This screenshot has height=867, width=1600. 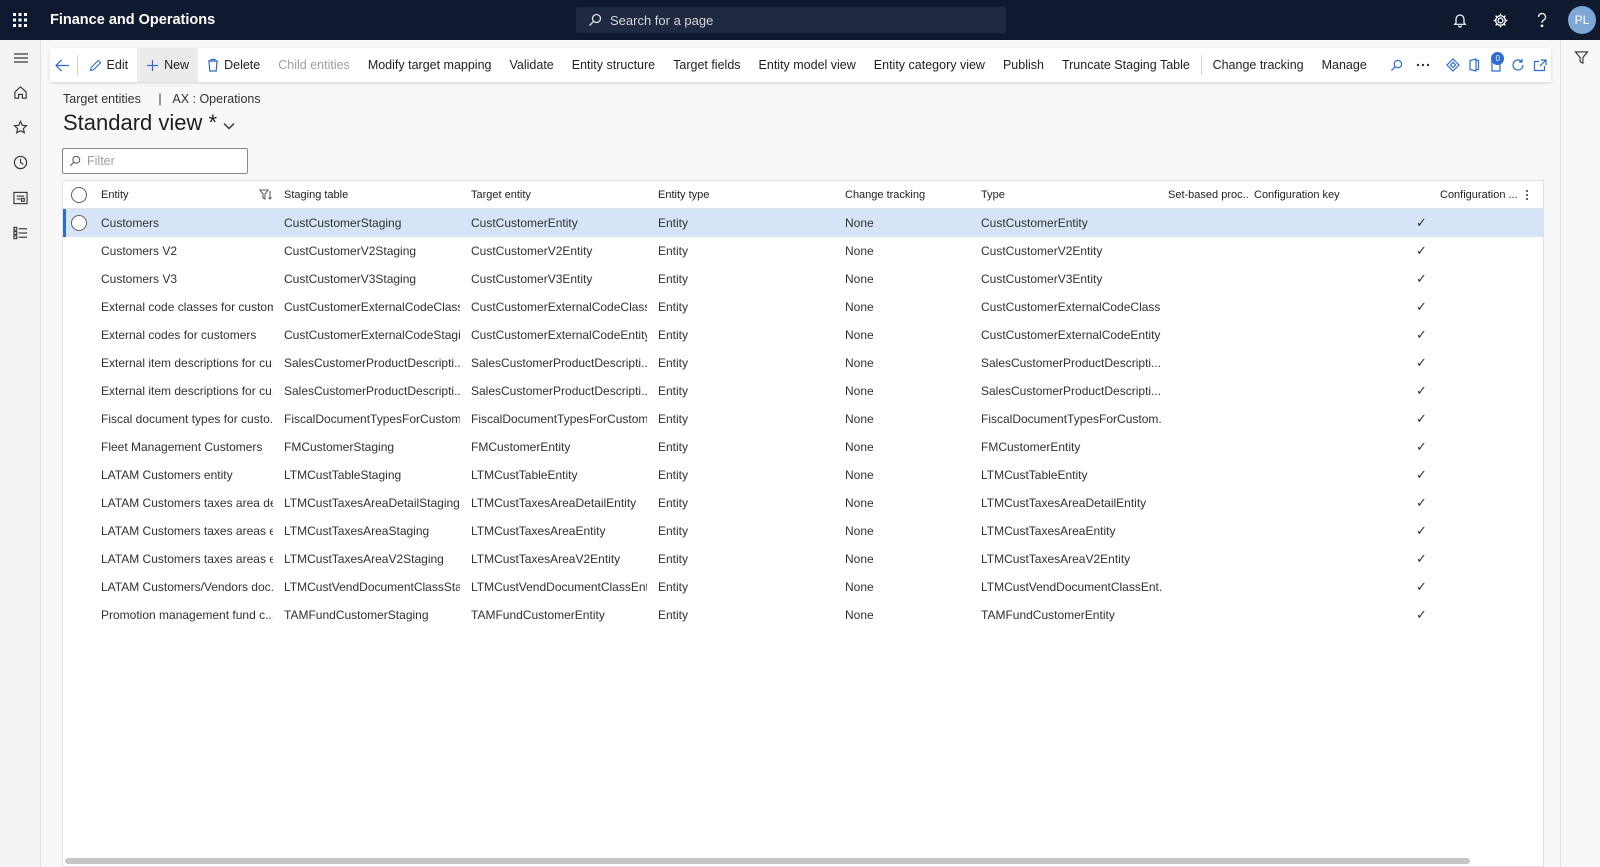 What do you see at coordinates (20, 162) in the screenshot?
I see `recent-clock-icon` at bounding box center [20, 162].